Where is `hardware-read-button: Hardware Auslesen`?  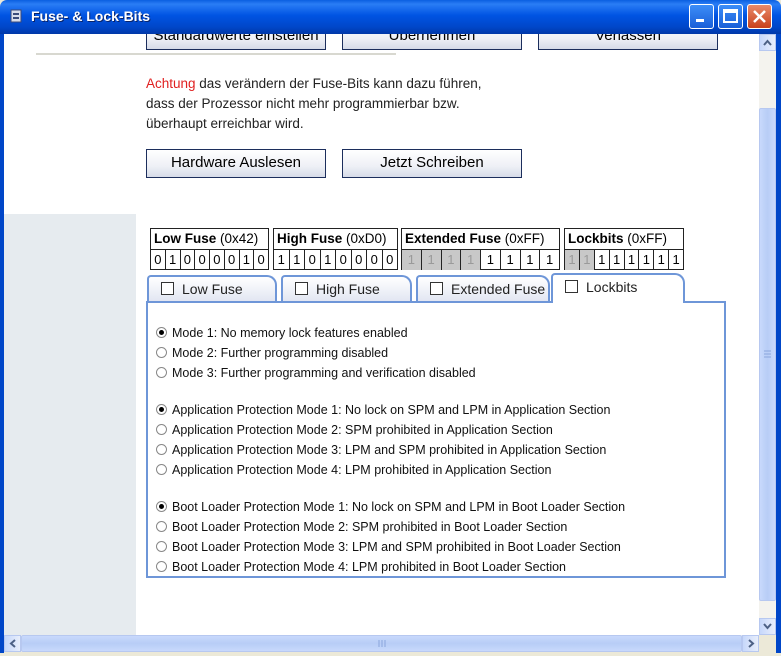 hardware-read-button: Hardware Auslesen is located at coordinates (236, 163).